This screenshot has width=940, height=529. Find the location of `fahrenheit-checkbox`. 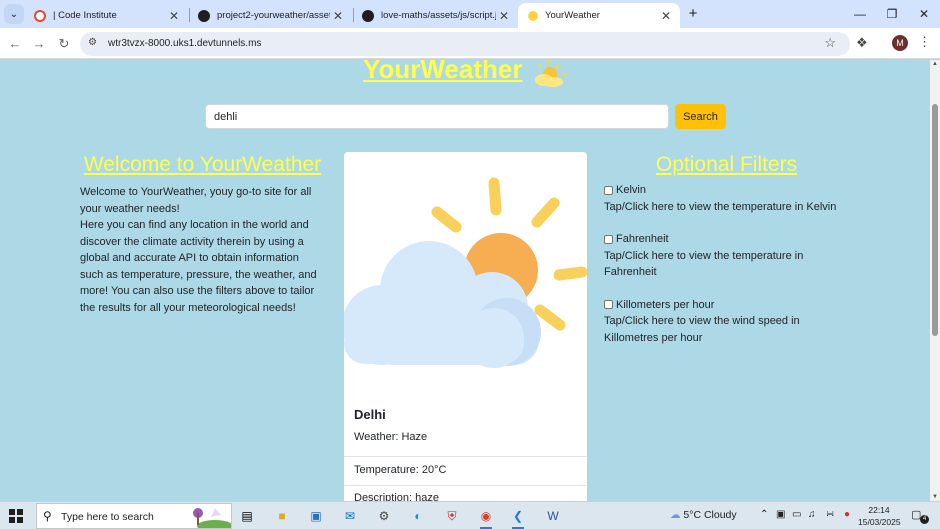

fahrenheit-checkbox is located at coordinates (608, 239).